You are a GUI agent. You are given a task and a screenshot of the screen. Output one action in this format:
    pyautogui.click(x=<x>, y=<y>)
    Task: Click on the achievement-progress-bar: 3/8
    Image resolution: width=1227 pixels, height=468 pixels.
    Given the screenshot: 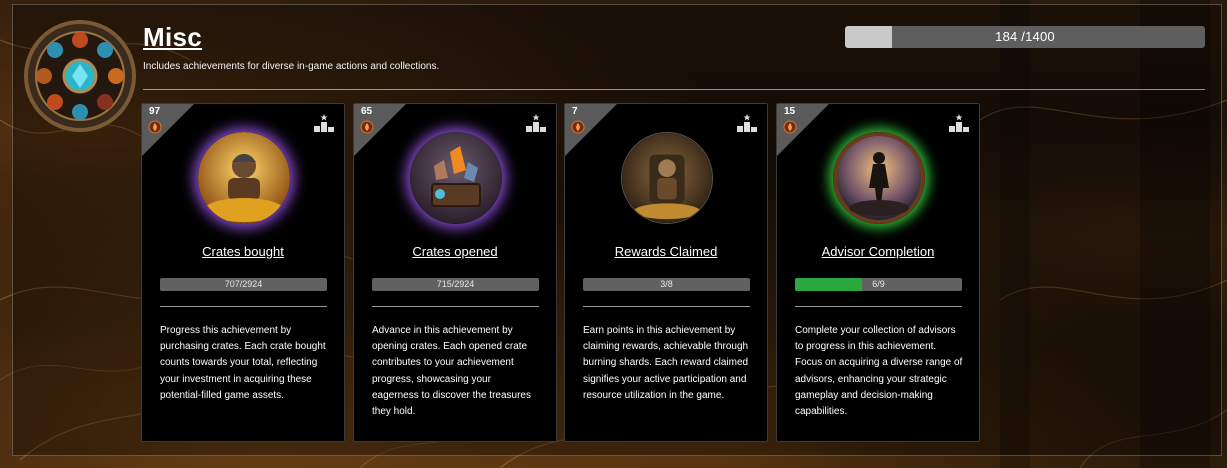 What is the action you would take?
    pyautogui.click(x=666, y=284)
    